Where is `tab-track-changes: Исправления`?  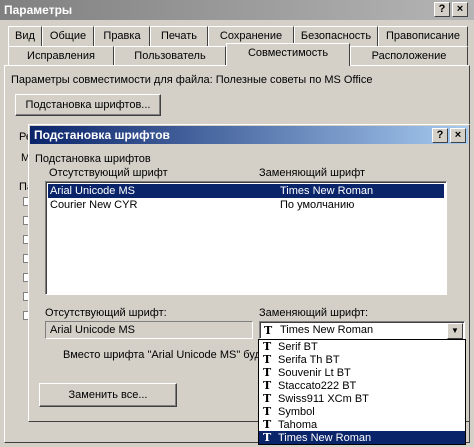 tab-track-changes: Исправления is located at coordinates (61, 56).